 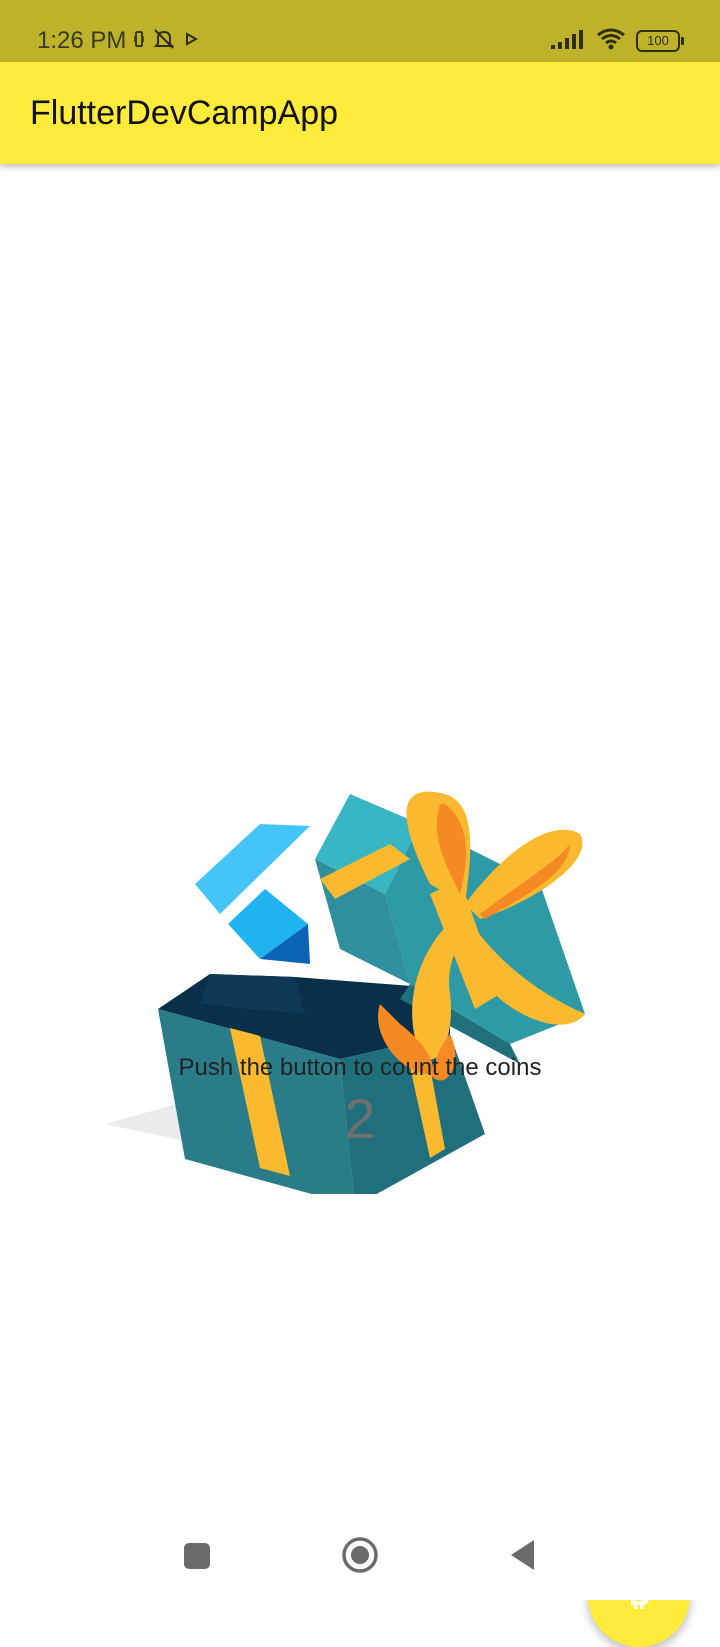 What do you see at coordinates (184, 113) in the screenshot?
I see `page-title: FlutterDevCampApp` at bounding box center [184, 113].